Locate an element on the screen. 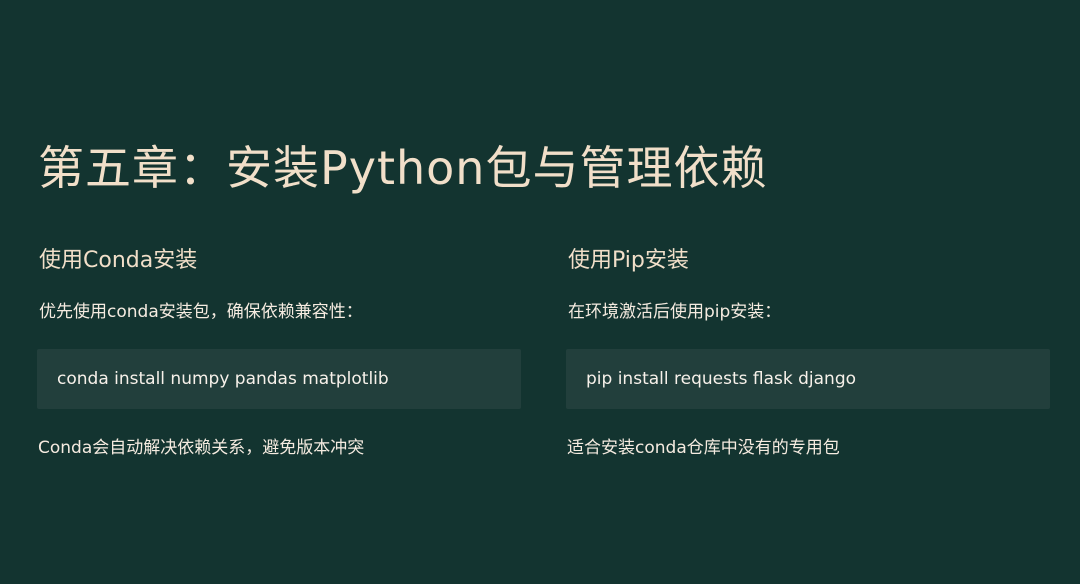  pip-code-text: pip install requests flask django is located at coordinates (721, 379).